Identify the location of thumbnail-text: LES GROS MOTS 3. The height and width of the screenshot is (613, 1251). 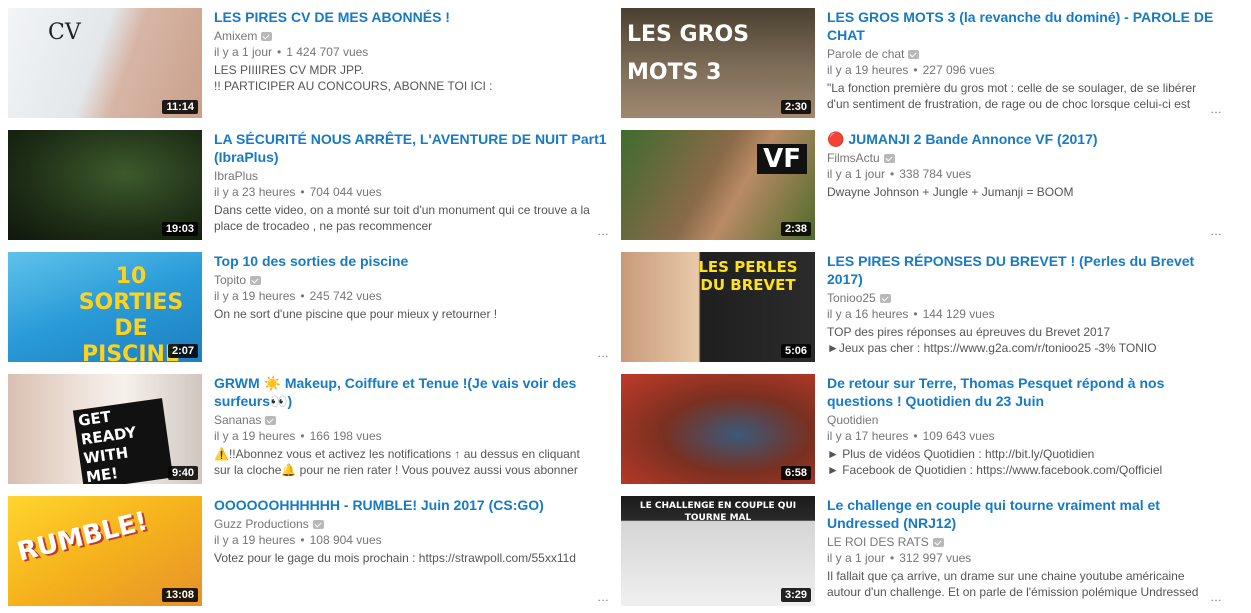
(688, 53).